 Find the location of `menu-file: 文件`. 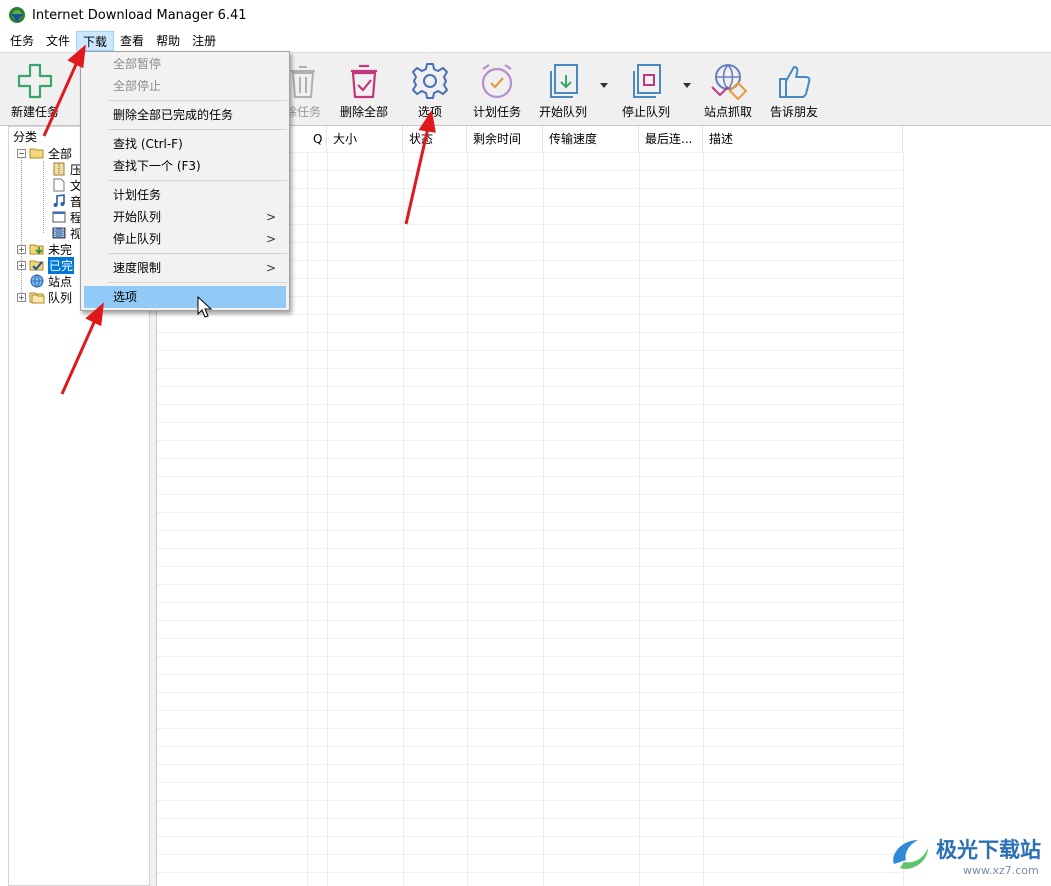

menu-file: 文件 is located at coordinates (58, 41).